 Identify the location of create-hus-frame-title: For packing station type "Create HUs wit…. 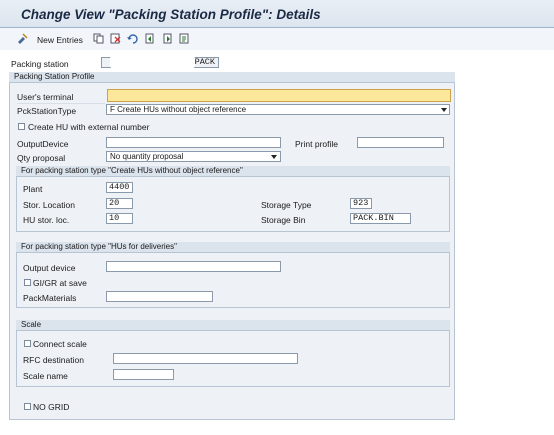
(233, 171).